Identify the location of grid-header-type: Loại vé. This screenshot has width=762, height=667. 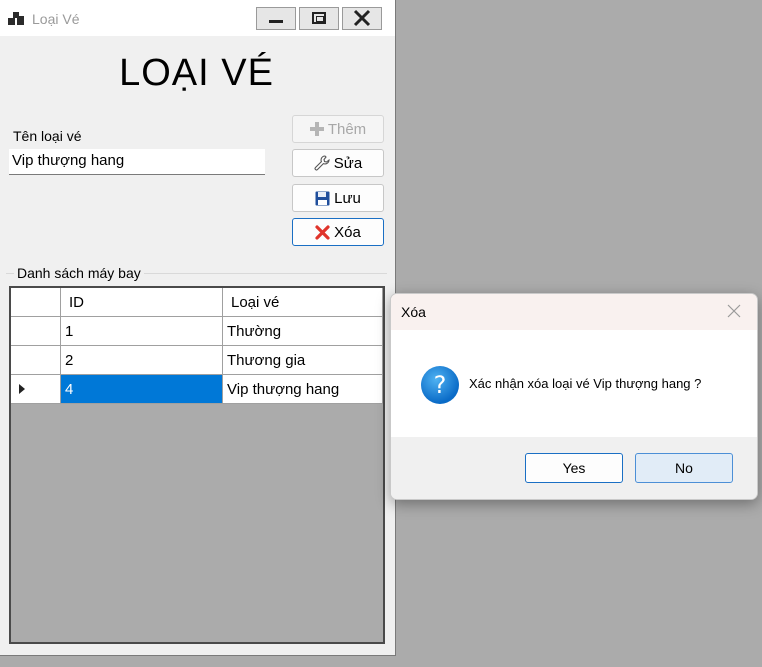
(303, 302).